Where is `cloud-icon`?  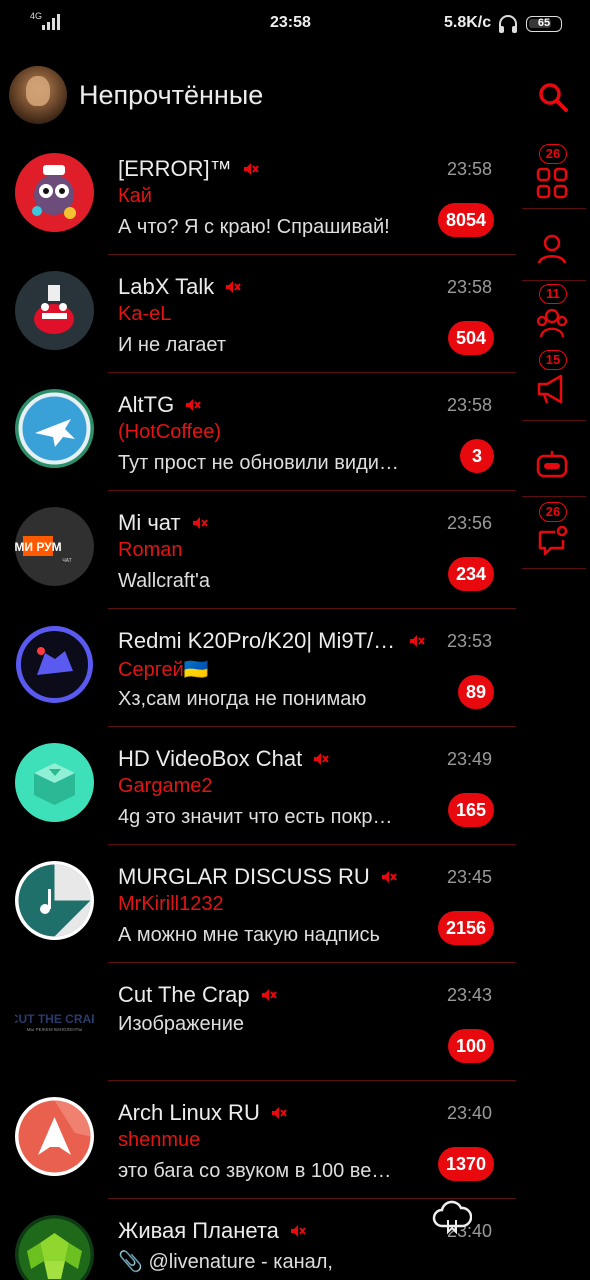 cloud-icon is located at coordinates (452, 1216).